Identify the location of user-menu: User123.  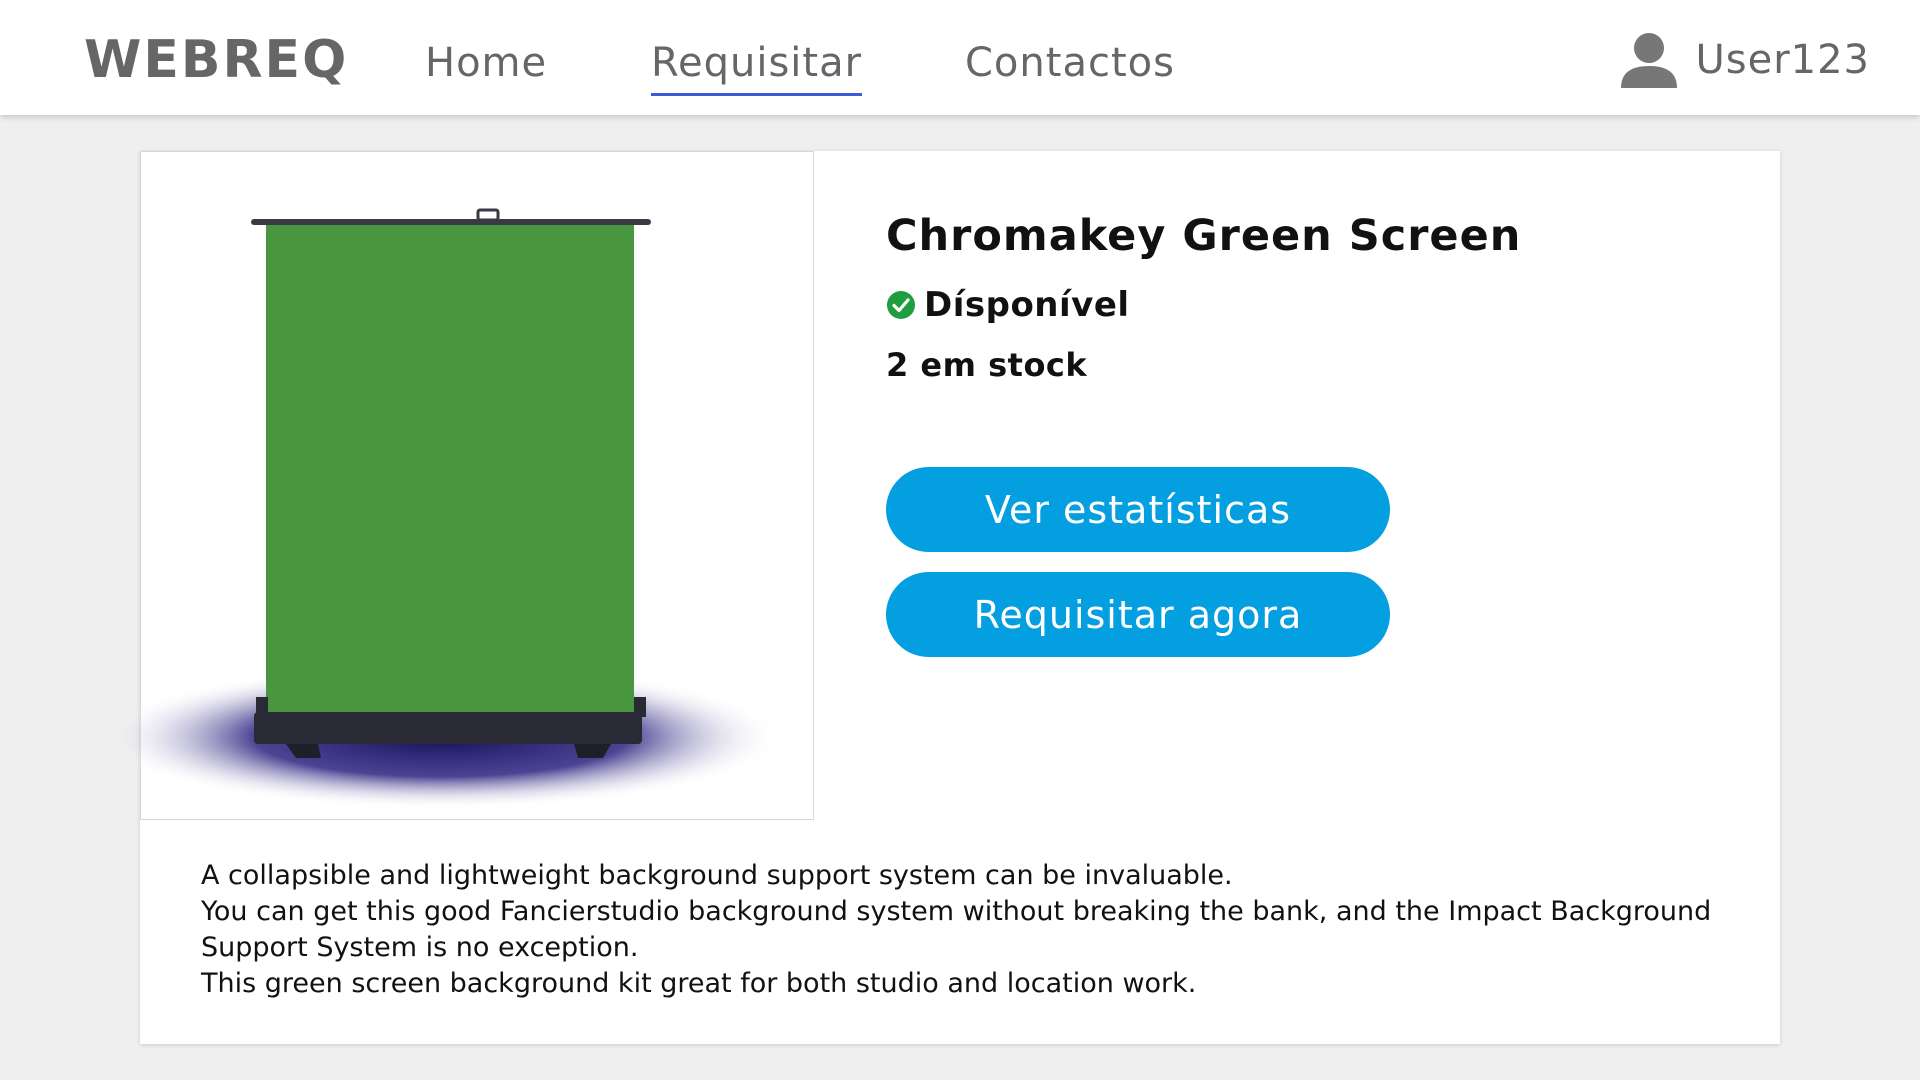
(1744, 60).